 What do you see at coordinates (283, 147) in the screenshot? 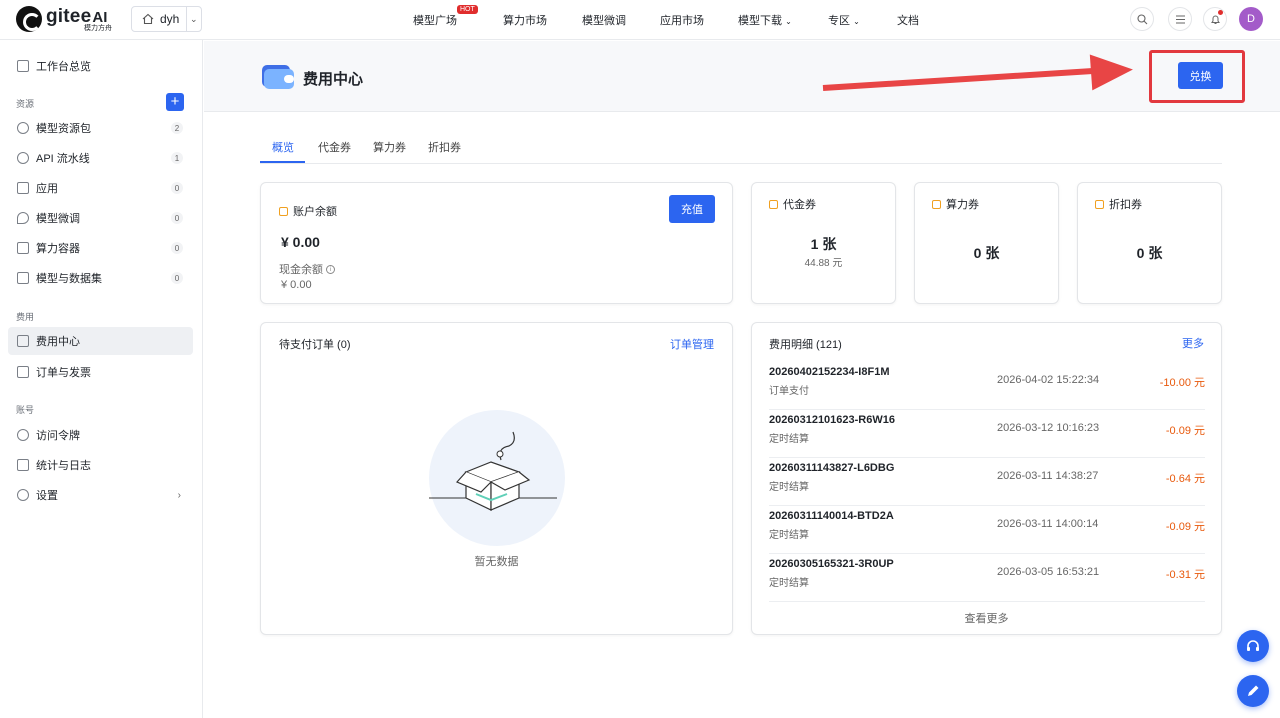
I see `tab-overview: 概览` at bounding box center [283, 147].